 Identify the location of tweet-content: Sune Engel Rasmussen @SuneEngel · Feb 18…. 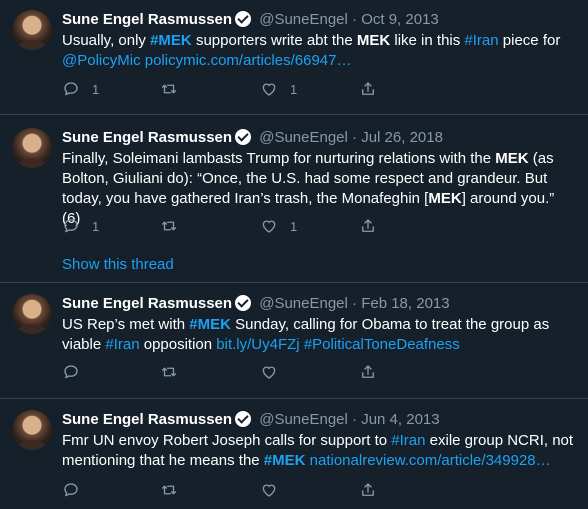
(319, 324).